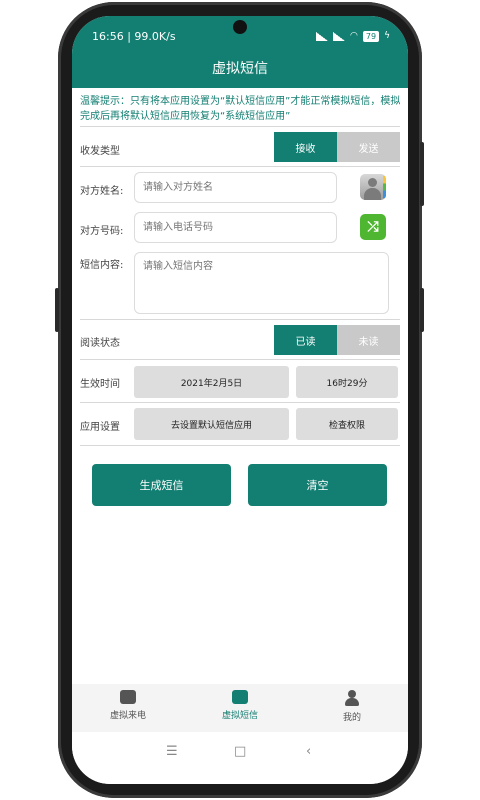  Describe the element at coordinates (372, 194) in the screenshot. I see `contact-body` at that location.